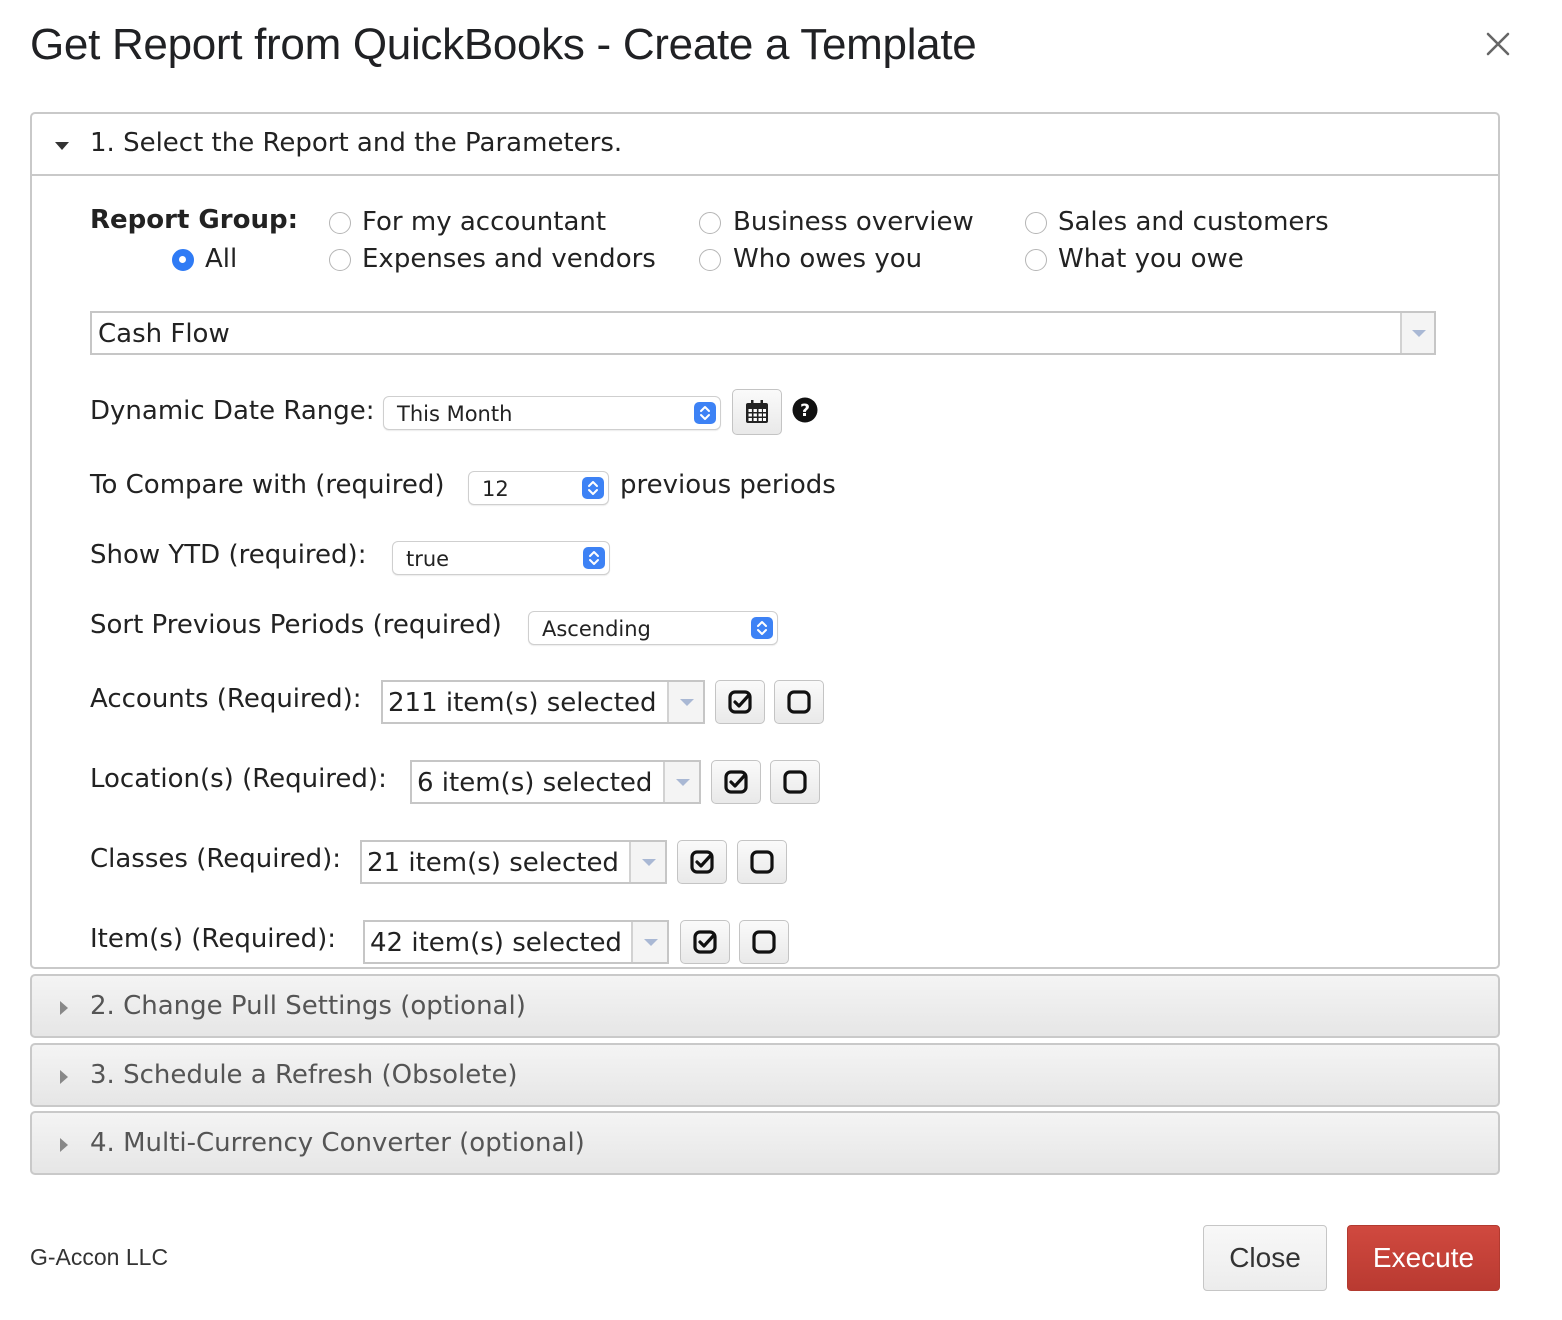 The image size is (1562, 1320). I want to click on accounts-value: 211 item(s) selected, so click(522, 703).